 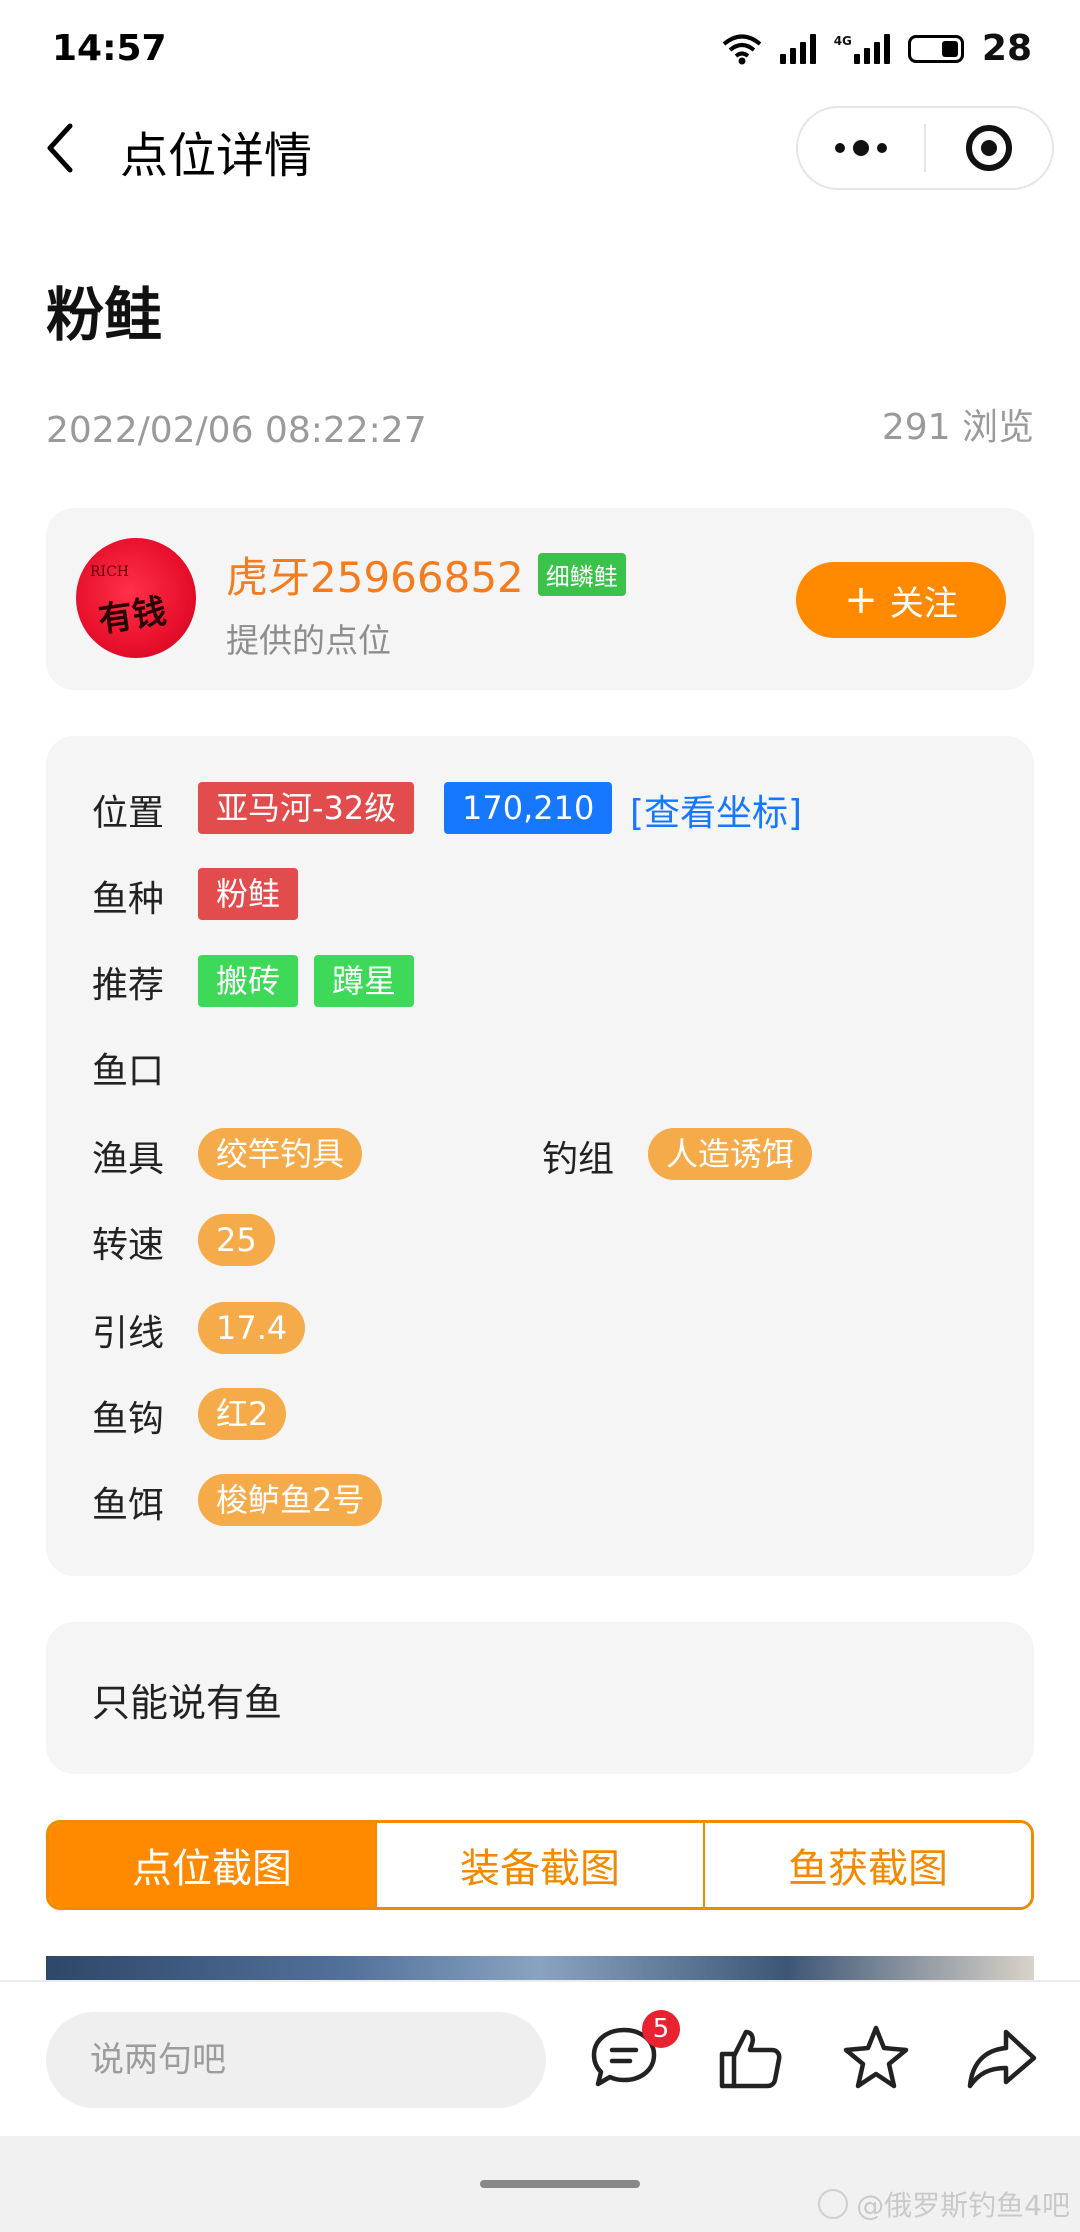 I want to click on target-icon, so click(x=989, y=148).